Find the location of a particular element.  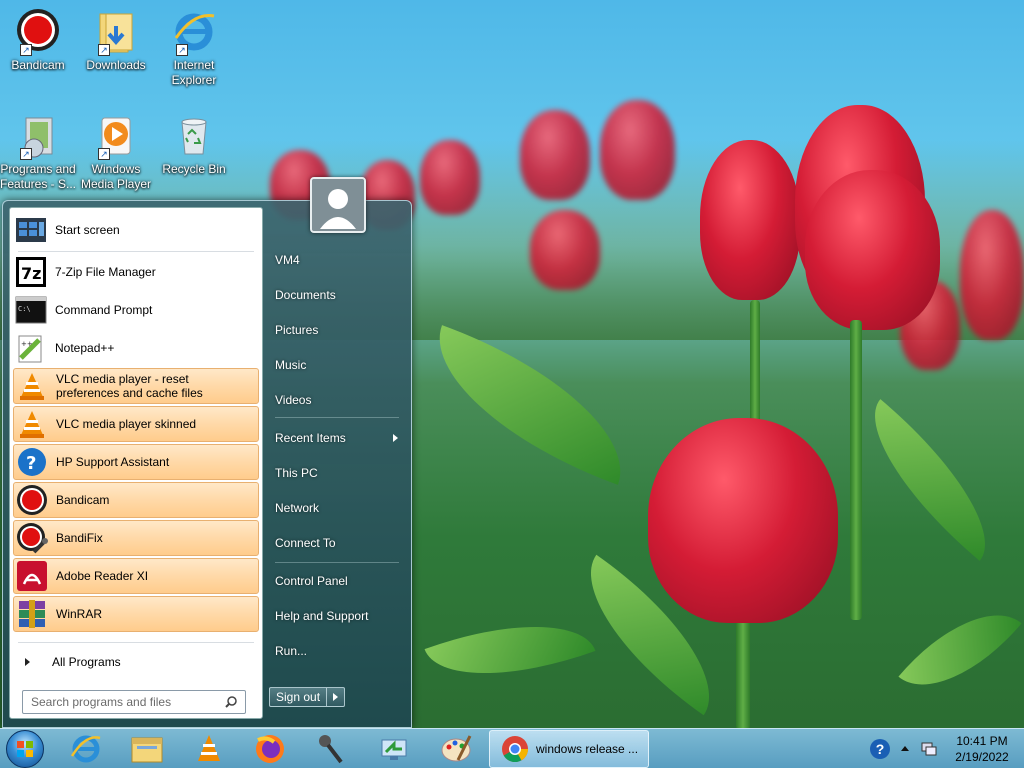

menu-item-this-pc: This PC is located at coordinates (296, 473).